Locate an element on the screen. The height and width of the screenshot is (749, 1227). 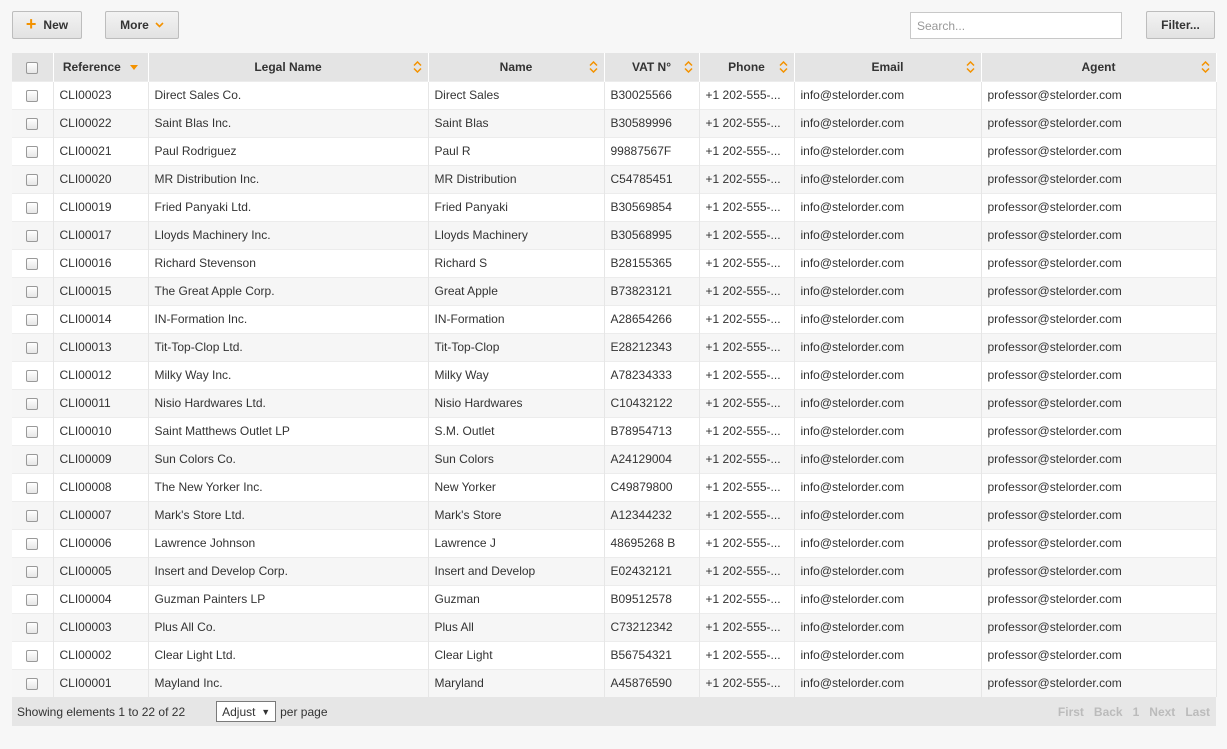
vat-cell: B56754321 is located at coordinates (652, 654).